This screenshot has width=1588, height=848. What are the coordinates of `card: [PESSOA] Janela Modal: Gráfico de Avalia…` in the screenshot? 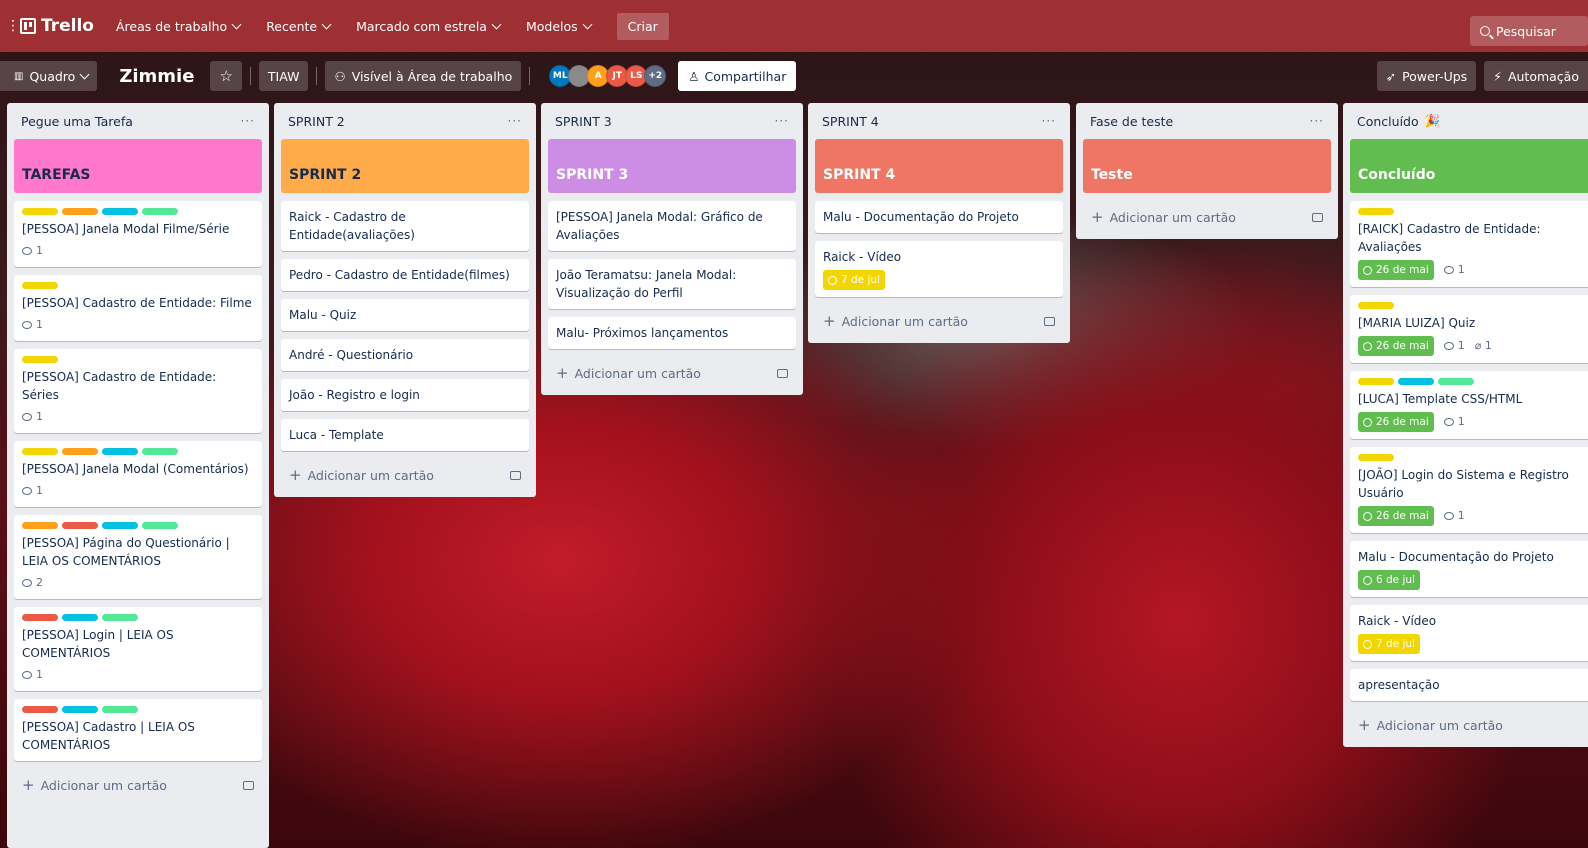 It's located at (672, 226).